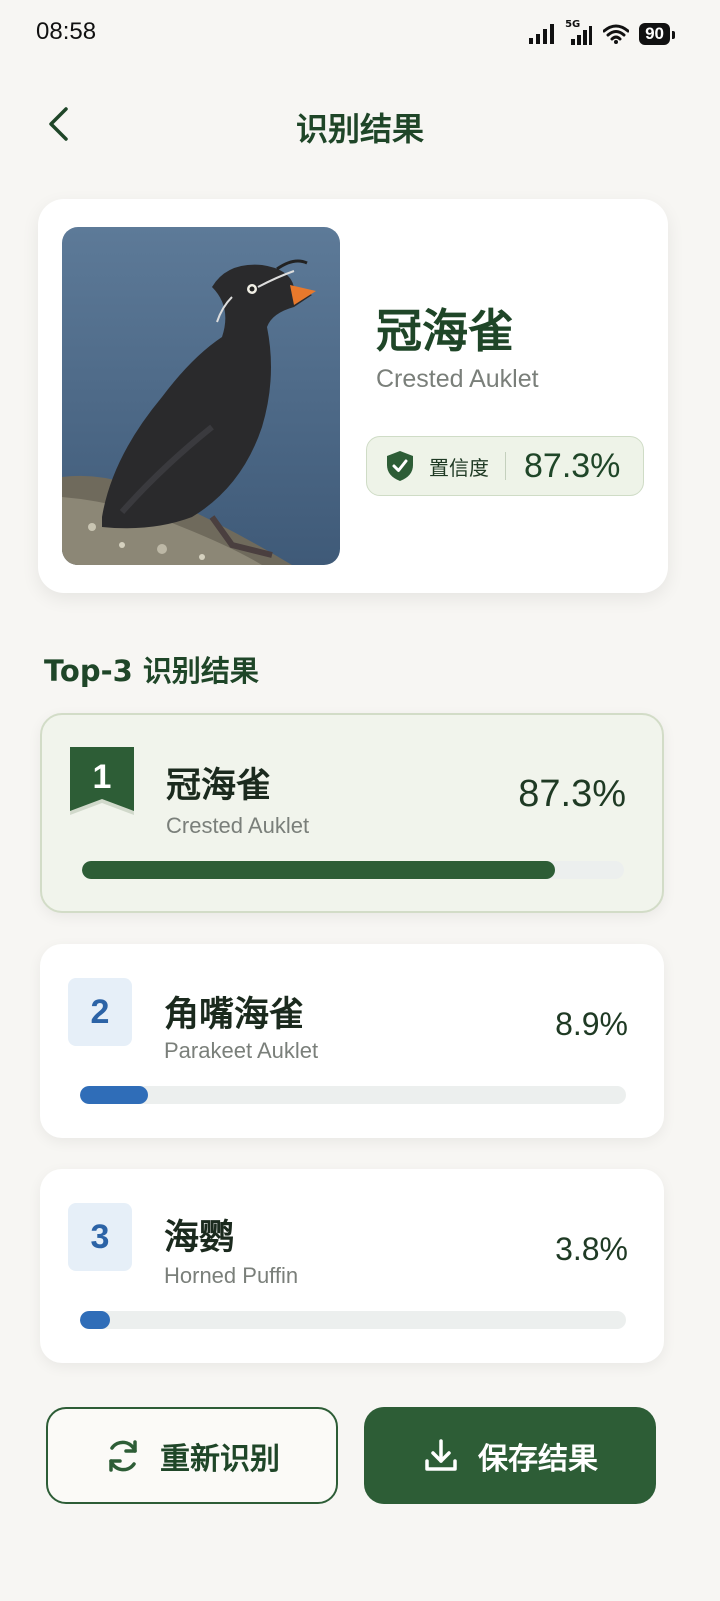 The image size is (720, 1601). What do you see at coordinates (400, 466) in the screenshot?
I see `shield-check-icon` at bounding box center [400, 466].